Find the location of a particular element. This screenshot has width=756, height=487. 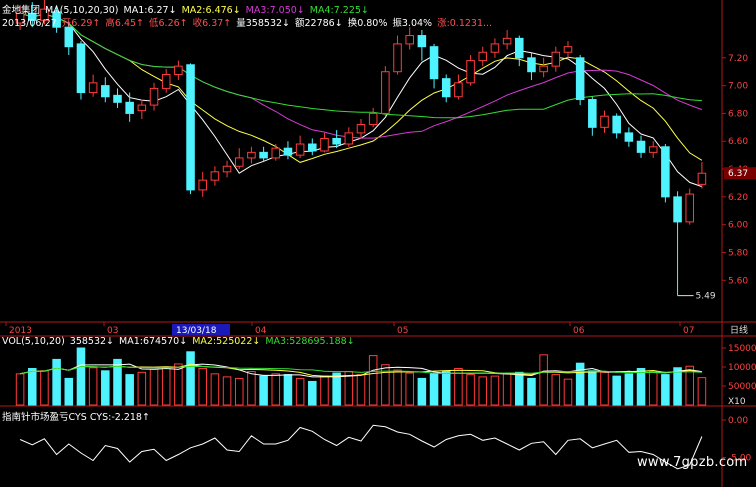

date-tick-label: 07 is located at coordinates (688, 331).